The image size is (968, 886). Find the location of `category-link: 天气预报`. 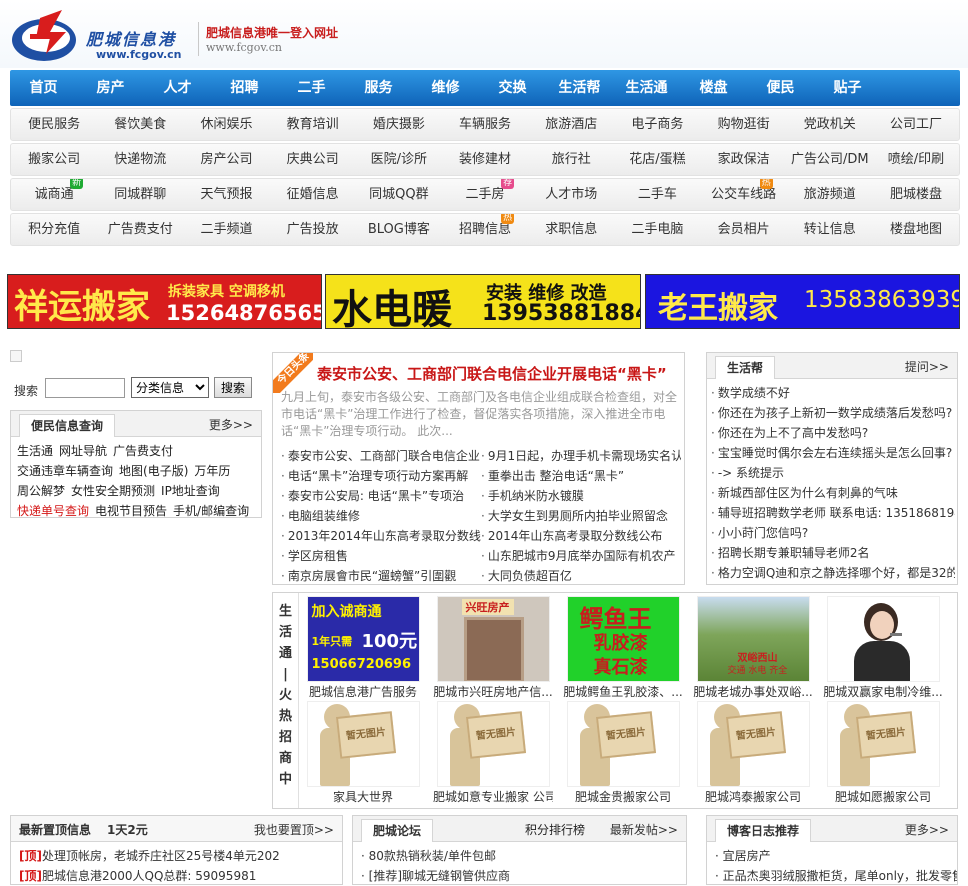

category-link: 天气预报 is located at coordinates (226, 194).